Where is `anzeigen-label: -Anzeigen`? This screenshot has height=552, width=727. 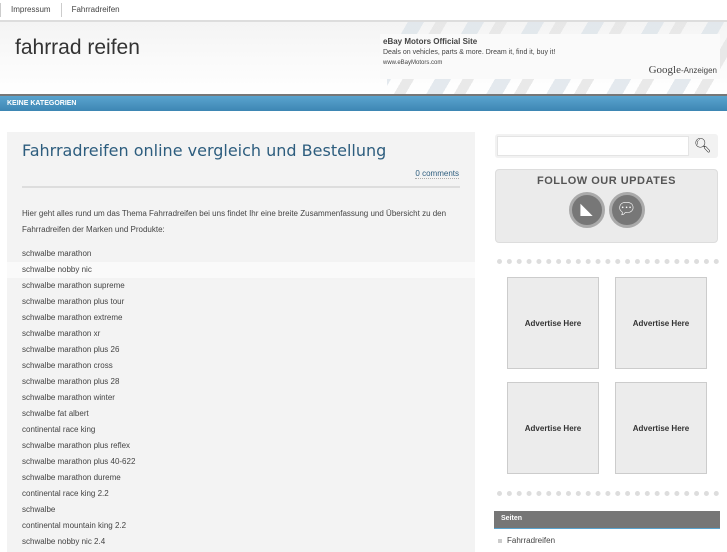 anzeigen-label: -Anzeigen is located at coordinates (698, 70).